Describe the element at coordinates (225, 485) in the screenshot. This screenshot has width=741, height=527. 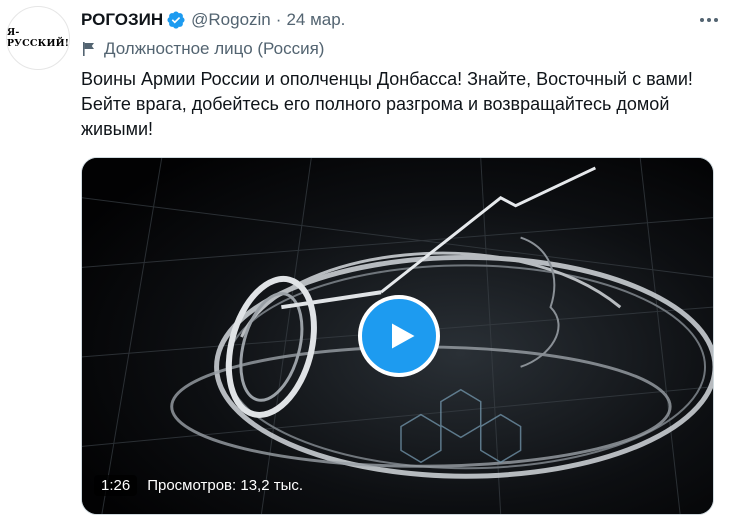
I see `view-count: Просмотров: 13,2 тыс.` at that location.